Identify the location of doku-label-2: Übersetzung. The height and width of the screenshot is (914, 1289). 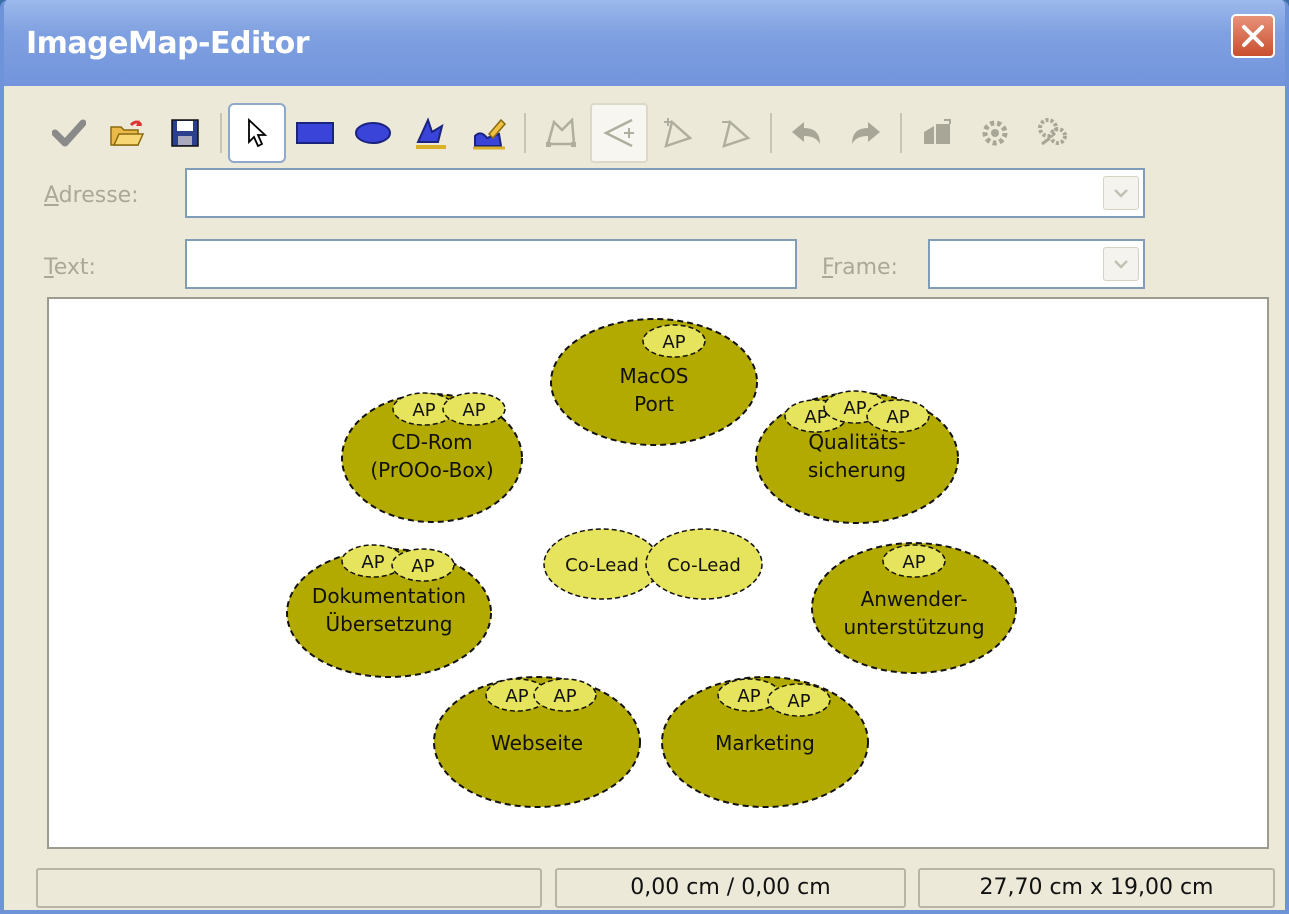
(389, 624).